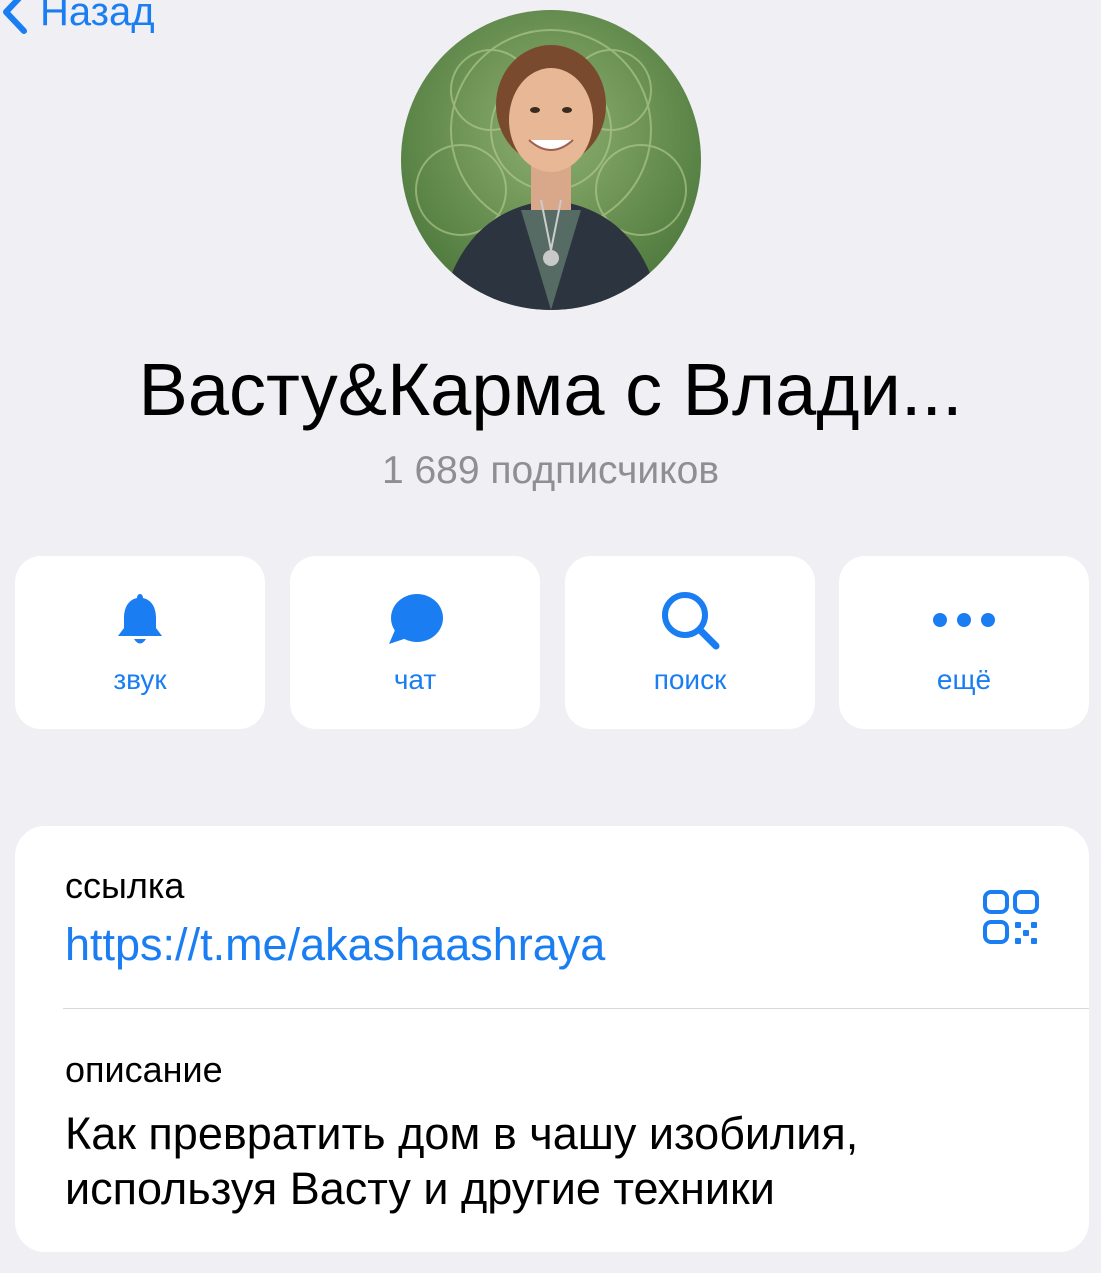 The height and width of the screenshot is (1273, 1101). I want to click on channel-link: https://t.me/akashaashraya, so click(335, 945).